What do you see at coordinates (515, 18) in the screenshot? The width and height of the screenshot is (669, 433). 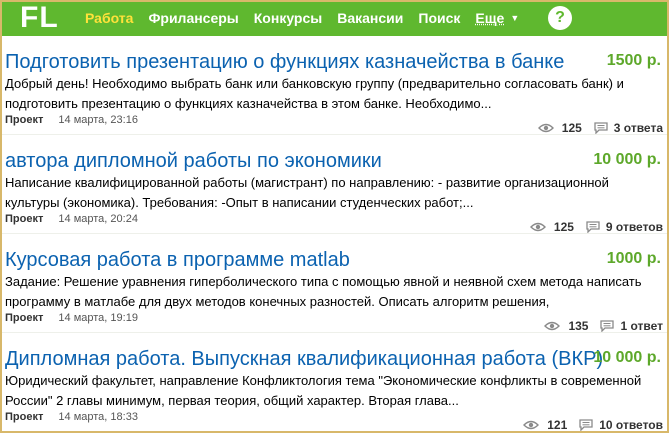 I see `chevron-down-icon: ▼` at bounding box center [515, 18].